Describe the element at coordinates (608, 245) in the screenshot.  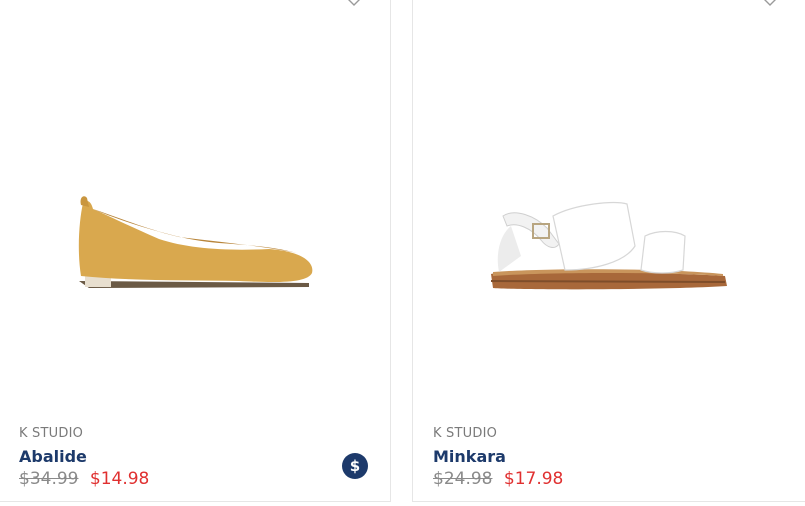
I see `sandal-image` at that location.